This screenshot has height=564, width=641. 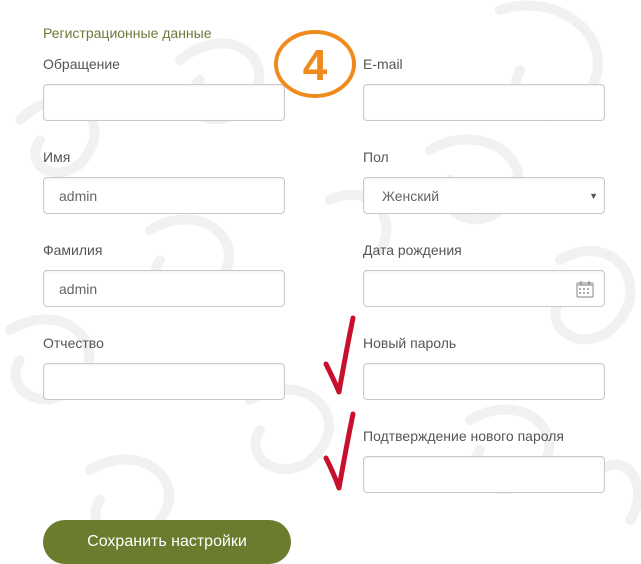 What do you see at coordinates (164, 102) in the screenshot?
I see `salutation-input` at bounding box center [164, 102].